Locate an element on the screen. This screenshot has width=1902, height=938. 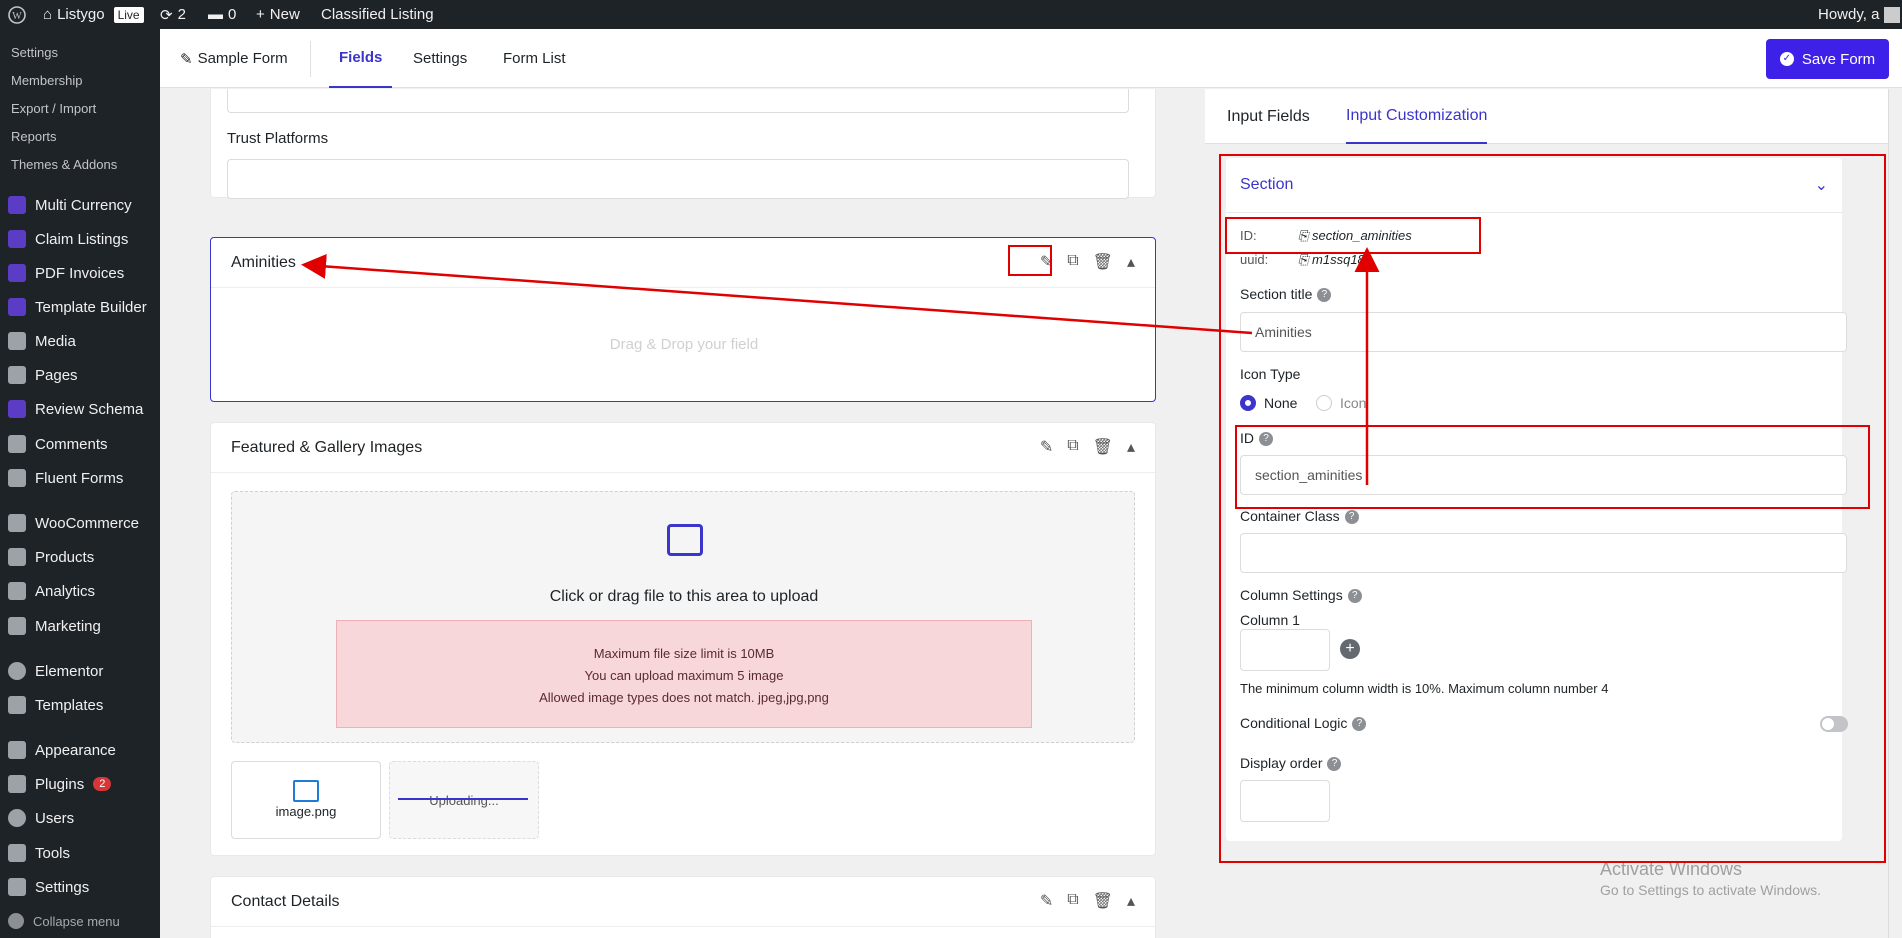
sidebar-item-fluent-forms: Fluent Forms is located at coordinates (80, 478).